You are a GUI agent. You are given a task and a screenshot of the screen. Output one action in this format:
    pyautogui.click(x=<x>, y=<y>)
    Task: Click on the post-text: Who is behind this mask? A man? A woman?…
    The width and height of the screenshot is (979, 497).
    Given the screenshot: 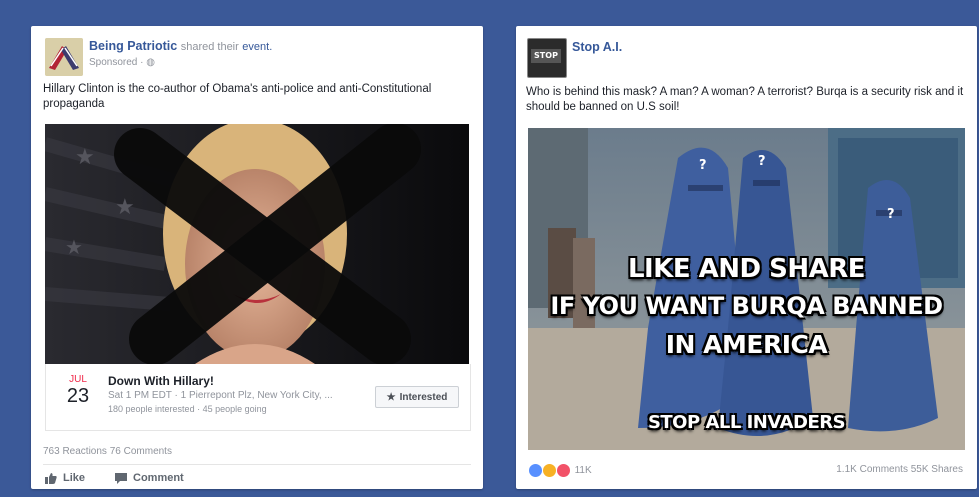 What is the action you would take?
    pyautogui.click(x=745, y=99)
    